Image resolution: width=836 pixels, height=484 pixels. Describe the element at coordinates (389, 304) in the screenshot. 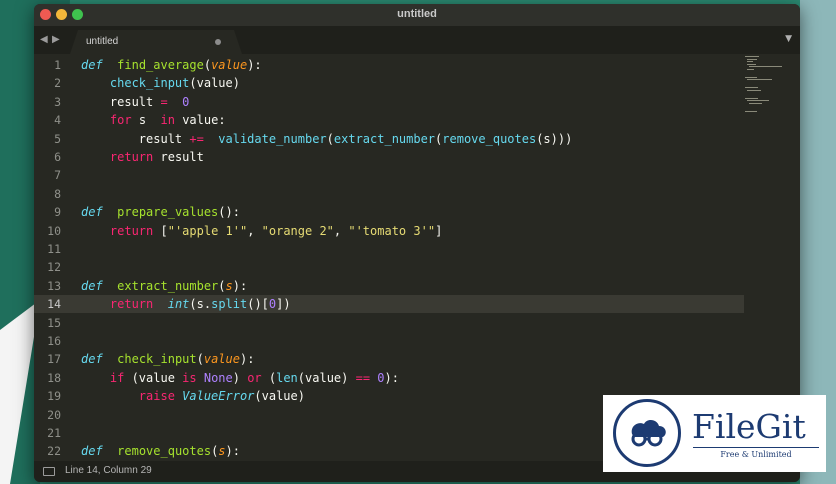

I see `code-line: 14 return int(s.split()[0])` at that location.